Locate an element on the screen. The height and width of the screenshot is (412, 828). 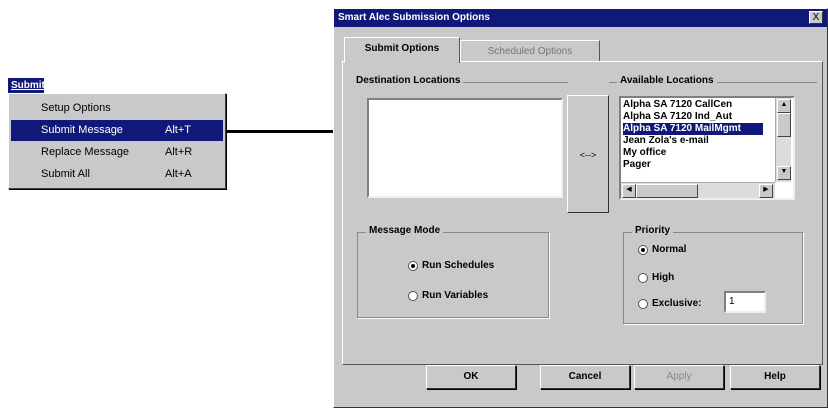
tab-submit-options: Submit Options is located at coordinates (402, 50).